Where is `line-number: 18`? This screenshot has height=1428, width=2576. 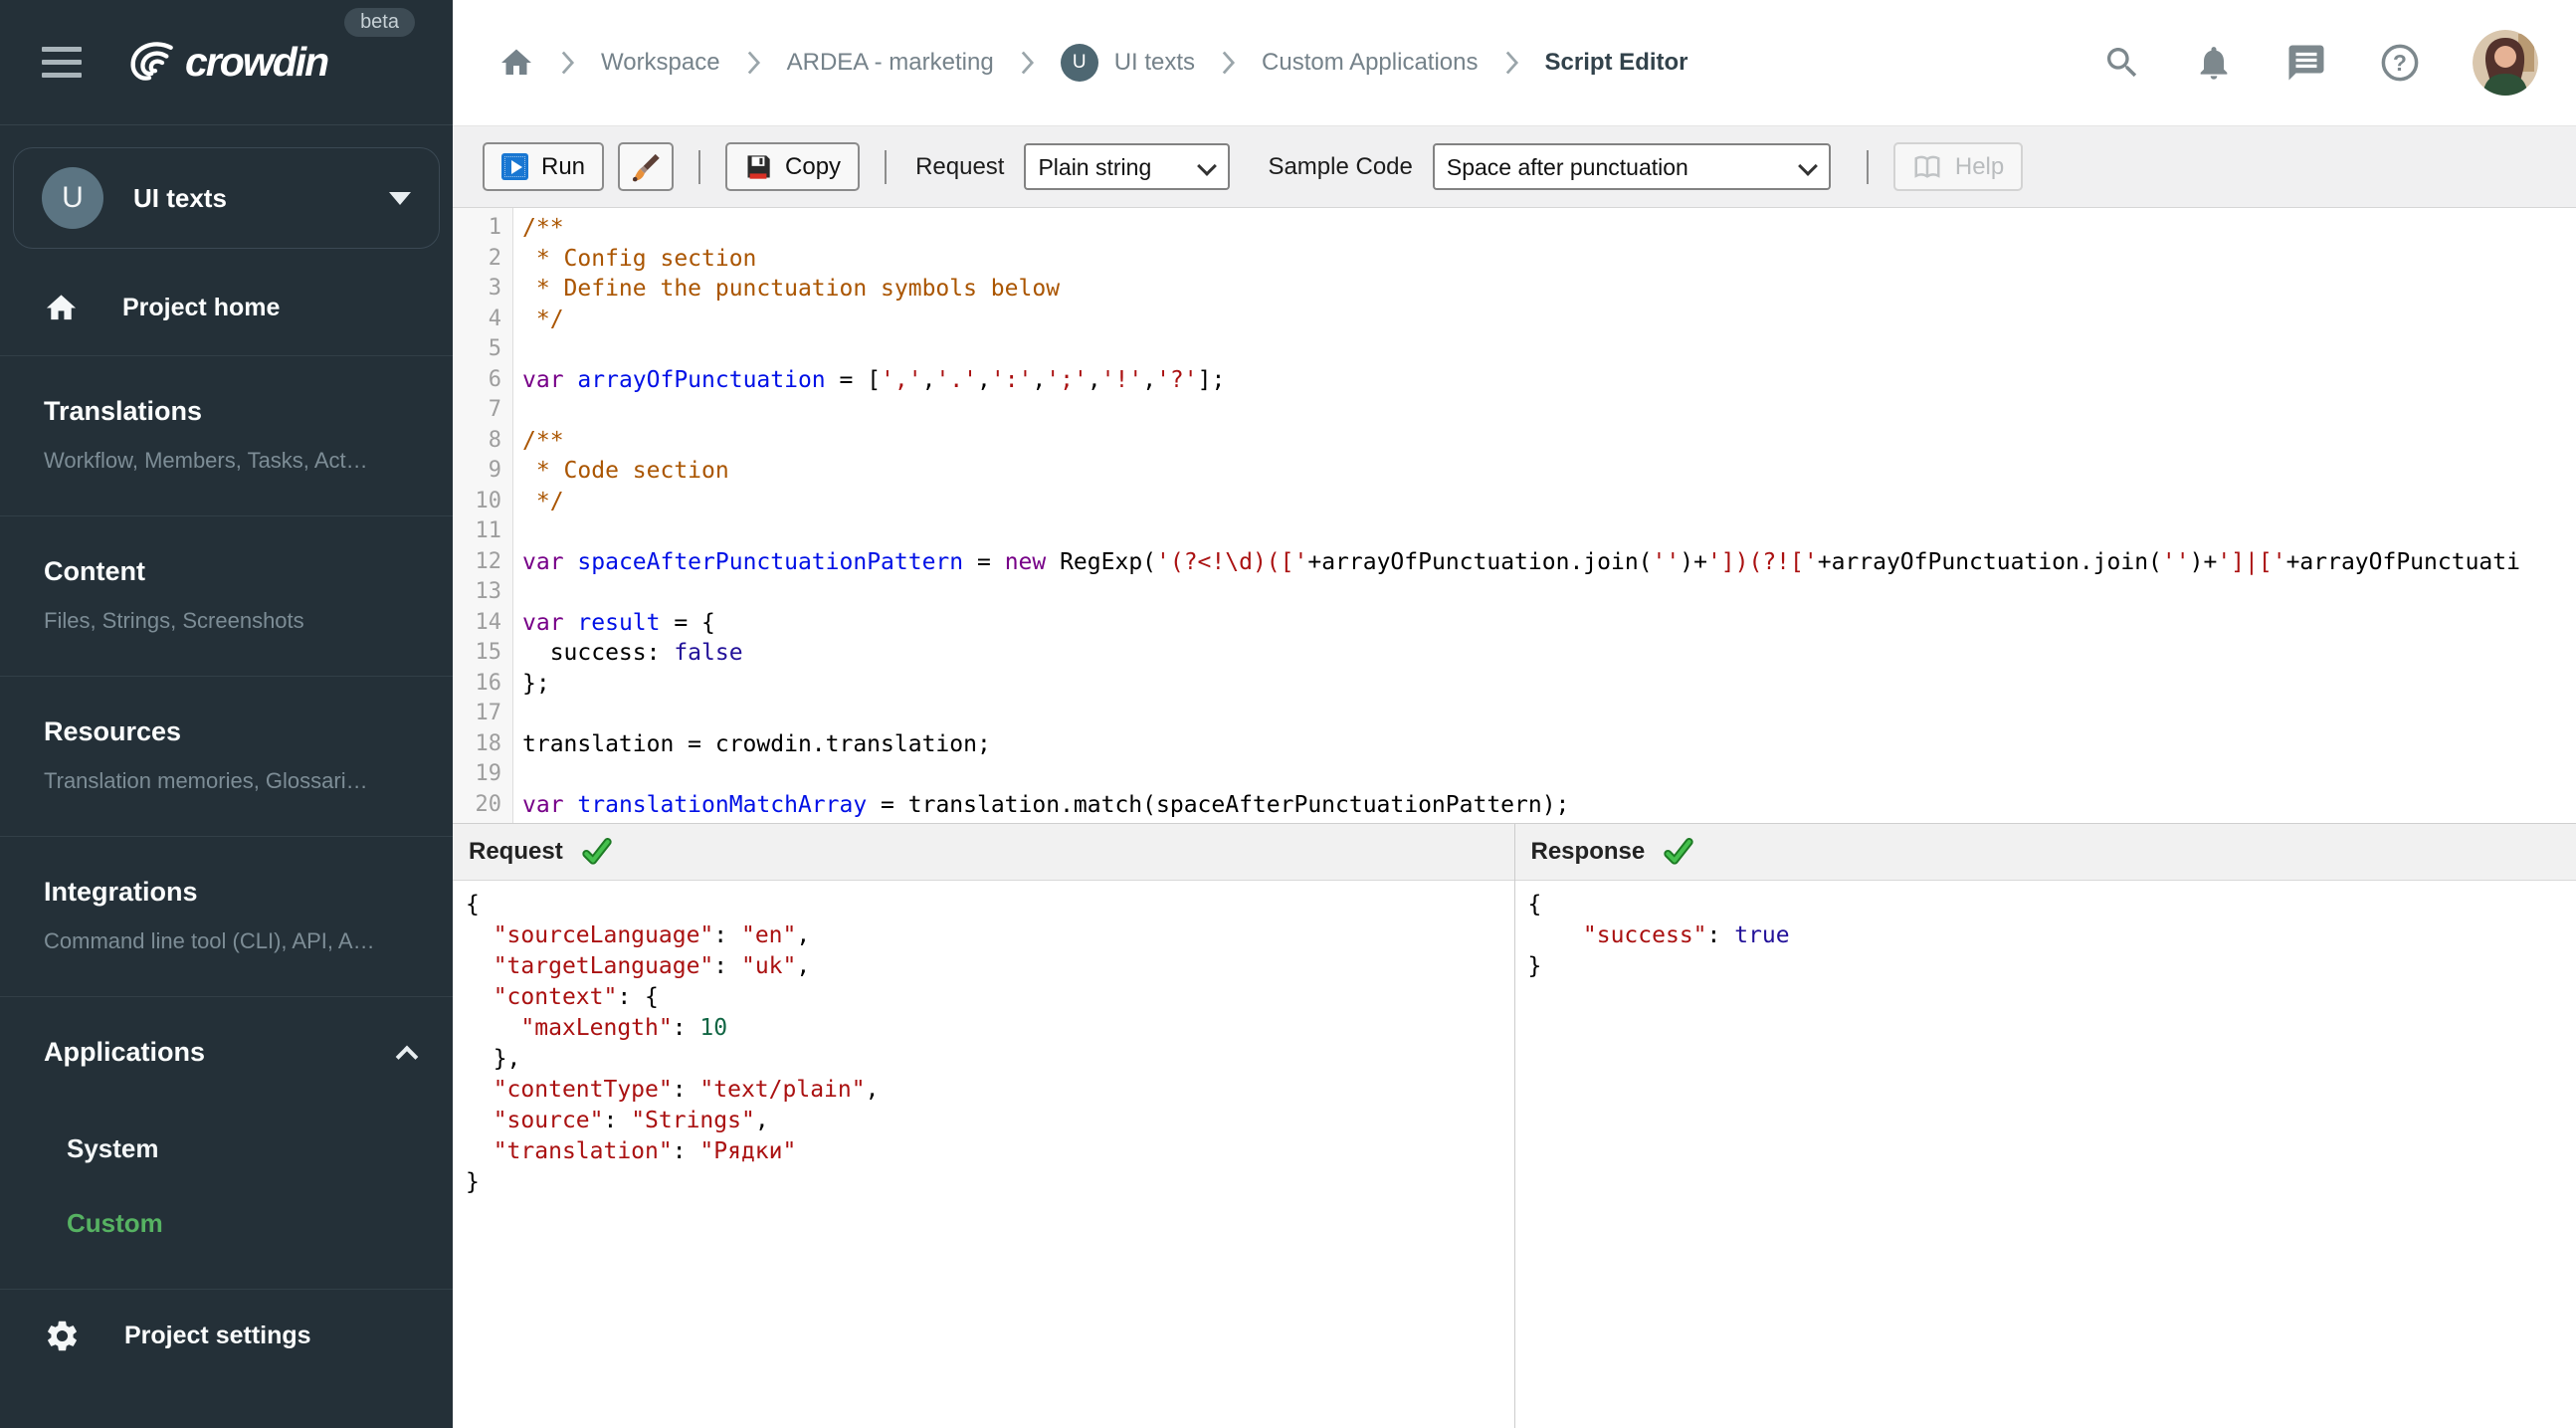 line-number: 18 is located at coordinates (488, 743).